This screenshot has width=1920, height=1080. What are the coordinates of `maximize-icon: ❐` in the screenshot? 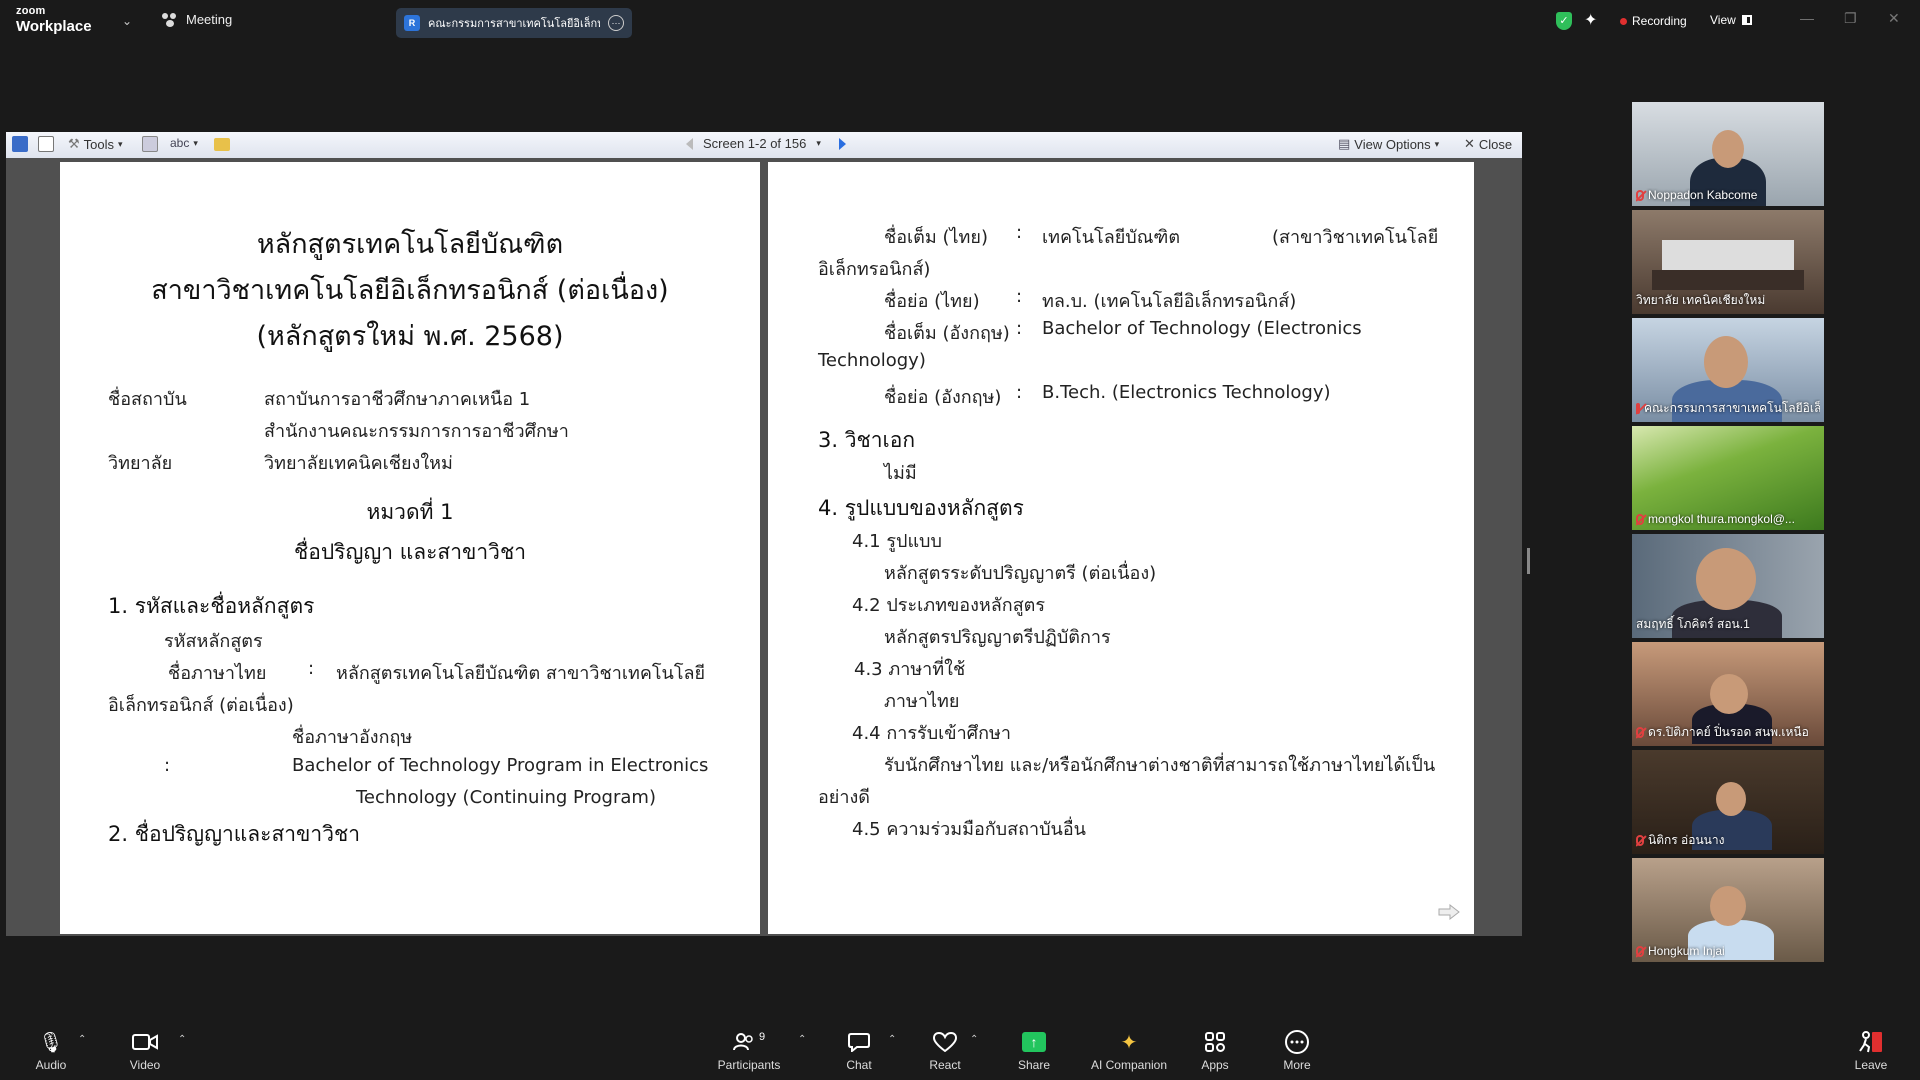 It's located at (1850, 18).